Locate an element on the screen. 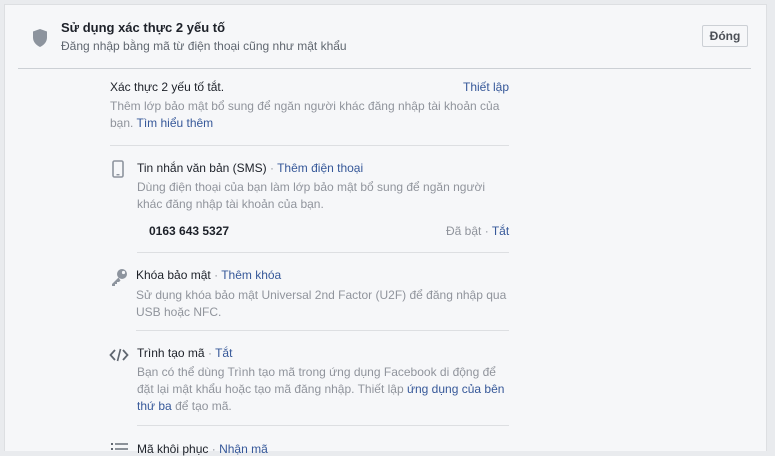 This screenshot has width=775, height=456. code-generator-method-header: Trình tạo mã · Tắt is located at coordinates (184, 353).